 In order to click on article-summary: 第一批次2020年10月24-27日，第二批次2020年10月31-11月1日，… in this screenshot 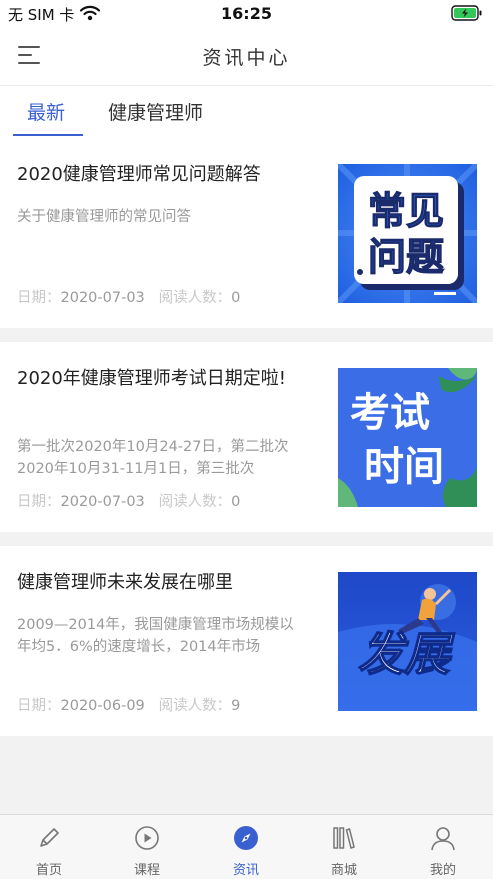, I will do `click(153, 458)`.